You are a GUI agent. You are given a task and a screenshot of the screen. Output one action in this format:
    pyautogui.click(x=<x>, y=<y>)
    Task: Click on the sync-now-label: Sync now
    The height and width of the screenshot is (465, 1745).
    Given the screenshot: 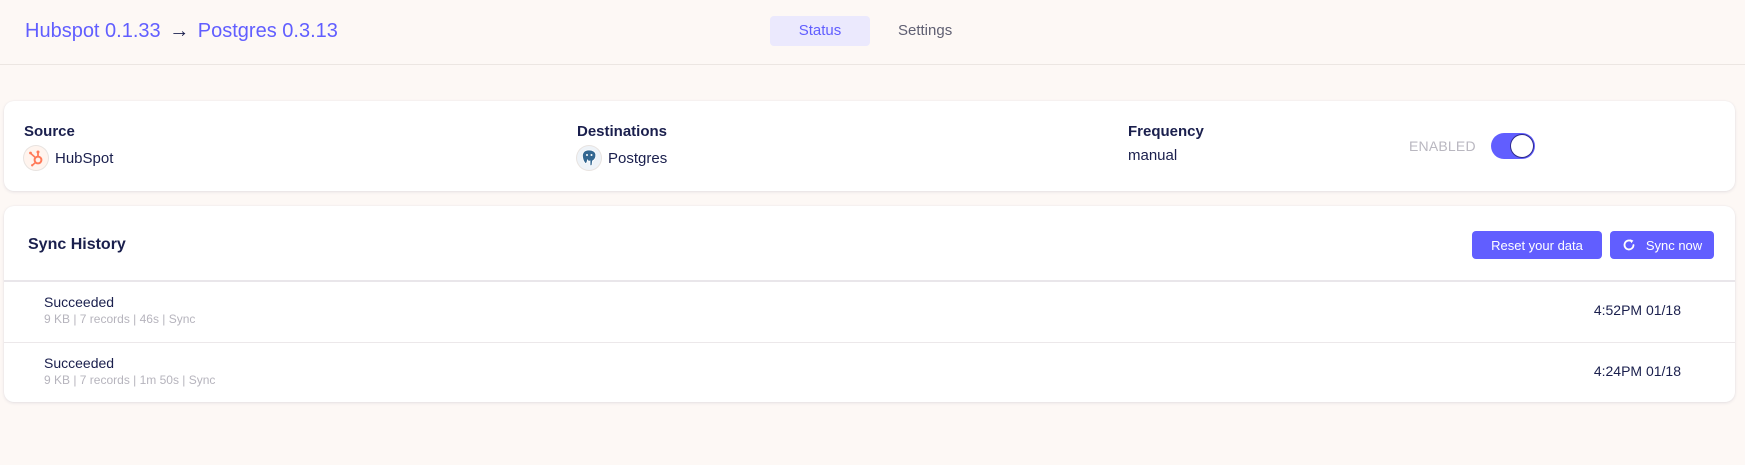 What is the action you would take?
    pyautogui.click(x=1674, y=245)
    